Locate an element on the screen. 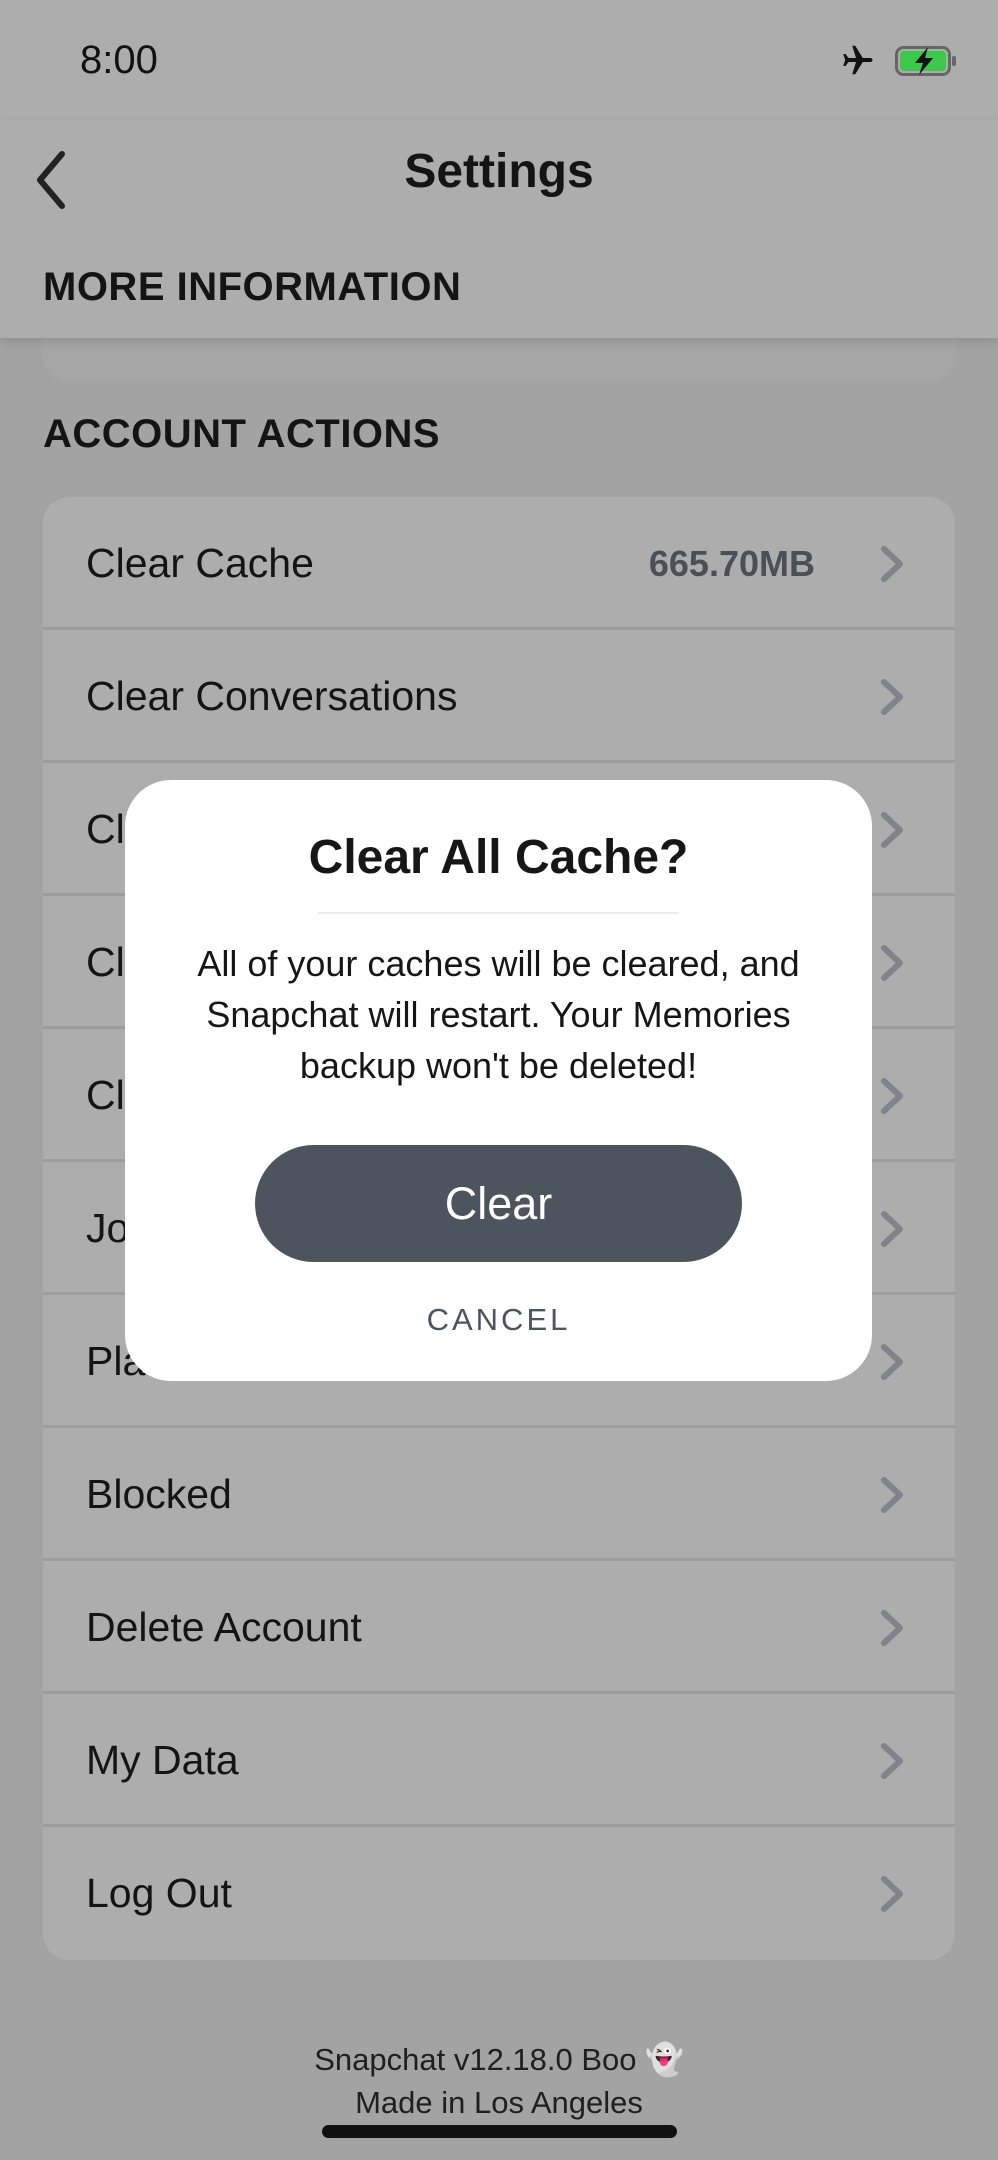 This screenshot has height=2160, width=998. status-bar: 8:00 is located at coordinates (499, 60).